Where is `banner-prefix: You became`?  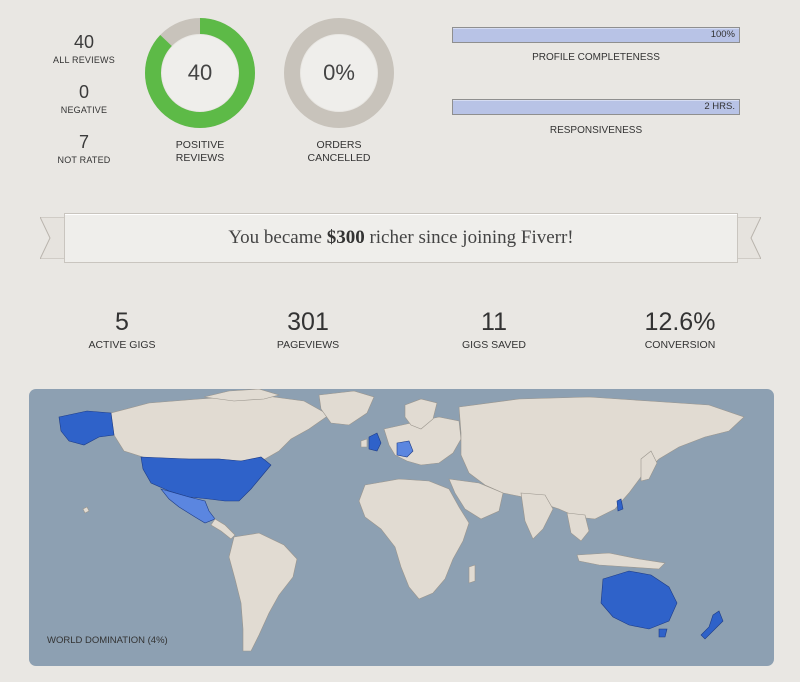
banner-prefix: You became is located at coordinates (277, 237).